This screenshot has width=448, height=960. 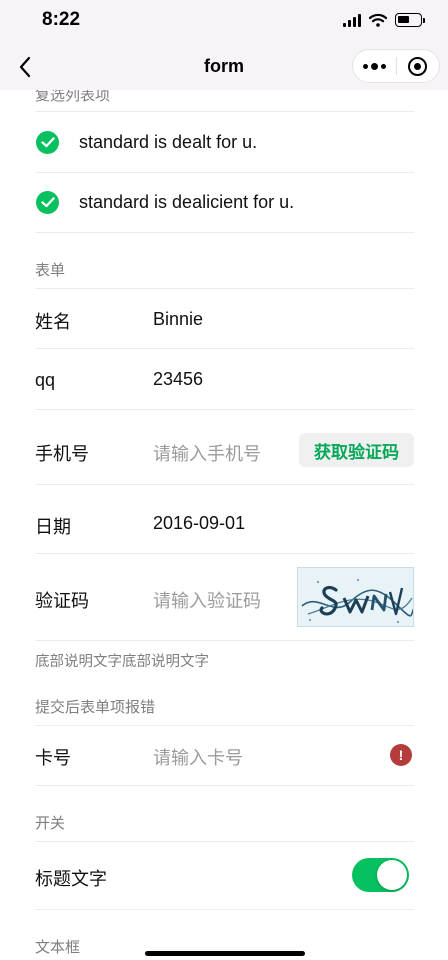 I want to click on status-time: 8:22, so click(x=61, y=19).